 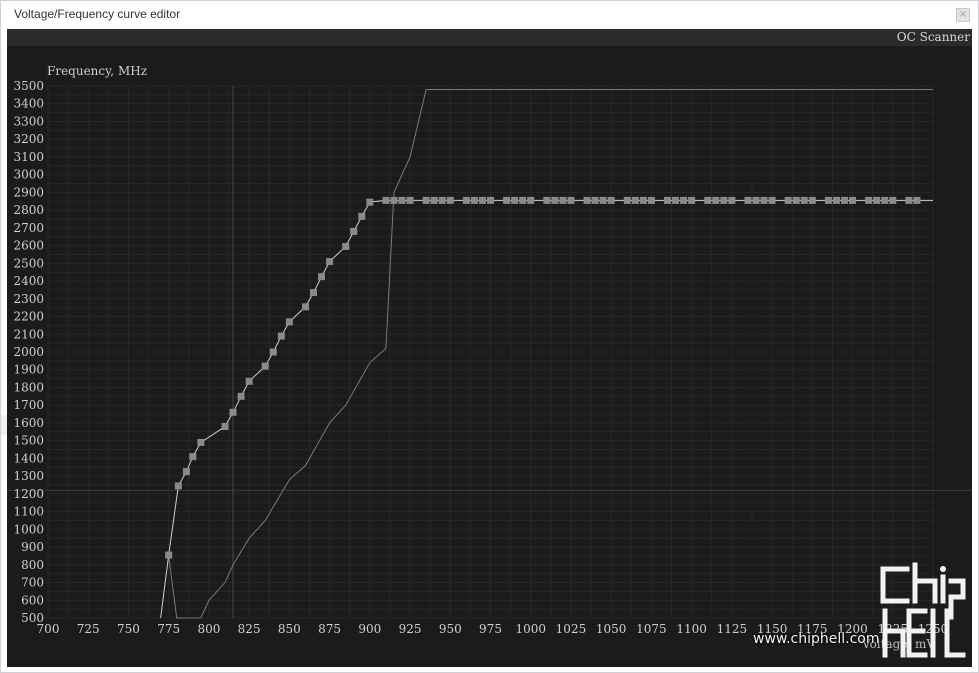 I want to click on y-tick-label: 2200, so click(x=28, y=317).